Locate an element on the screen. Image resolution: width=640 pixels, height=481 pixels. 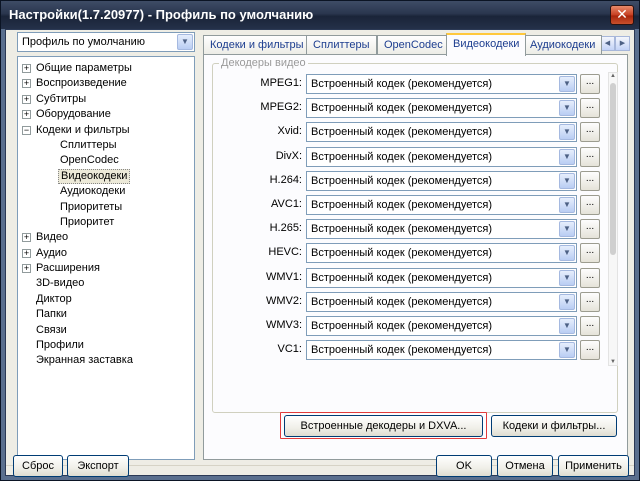
tab-1: Сплиттеры is located at coordinates (341, 45).